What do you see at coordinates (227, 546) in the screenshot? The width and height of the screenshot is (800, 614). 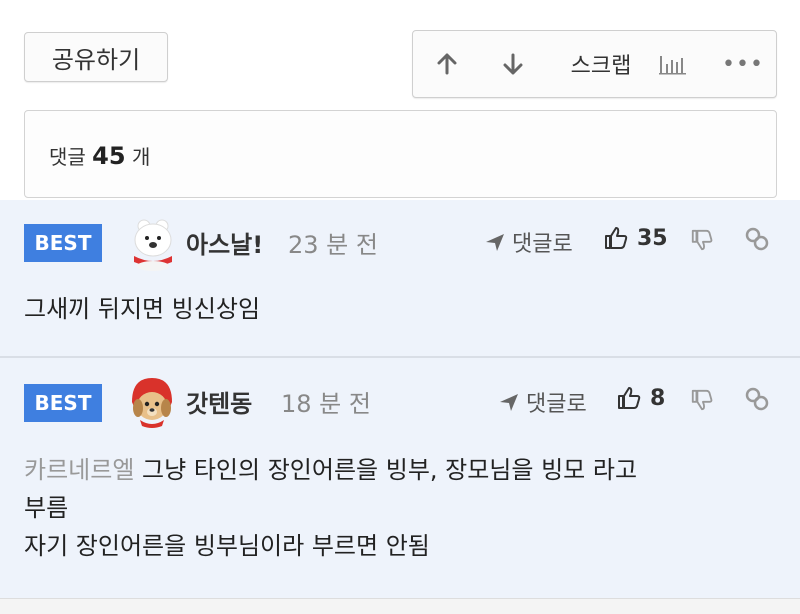 I see `comment-line: 자기 장인어른을 빙부님이라 부르면 안됨` at bounding box center [227, 546].